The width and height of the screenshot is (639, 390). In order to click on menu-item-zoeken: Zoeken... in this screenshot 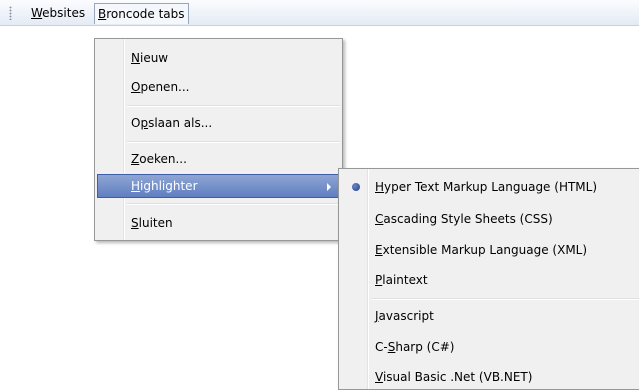, I will do `click(218, 159)`.